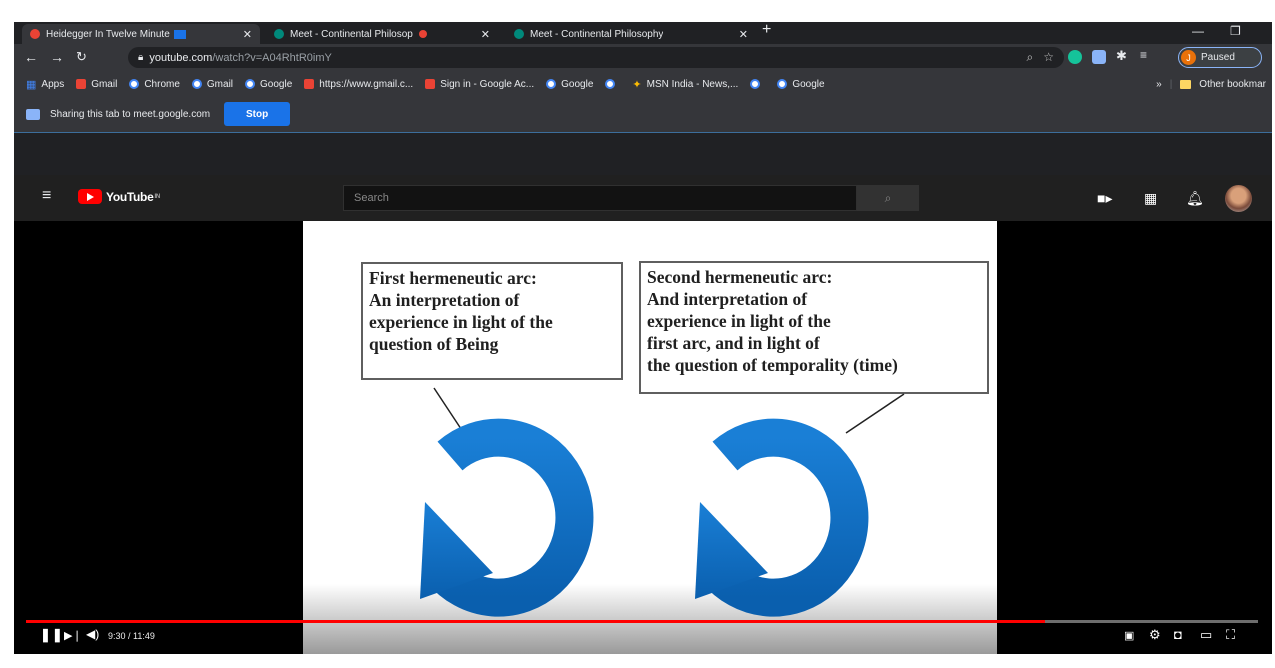  I want to click on casting-icon, so click(179, 34).